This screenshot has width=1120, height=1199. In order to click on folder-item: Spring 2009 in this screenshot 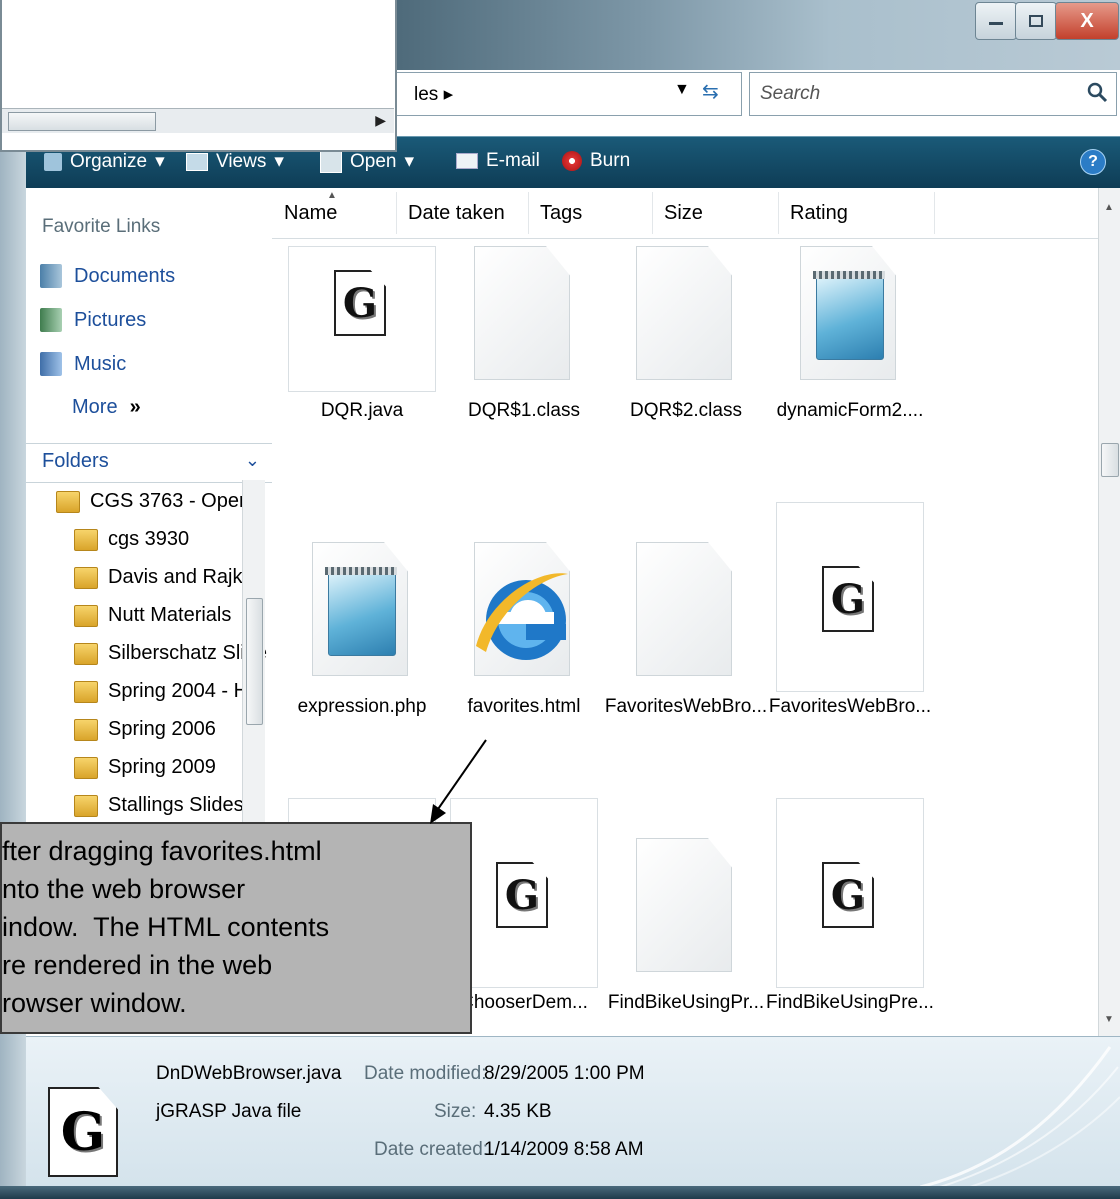, I will do `click(145, 767)`.